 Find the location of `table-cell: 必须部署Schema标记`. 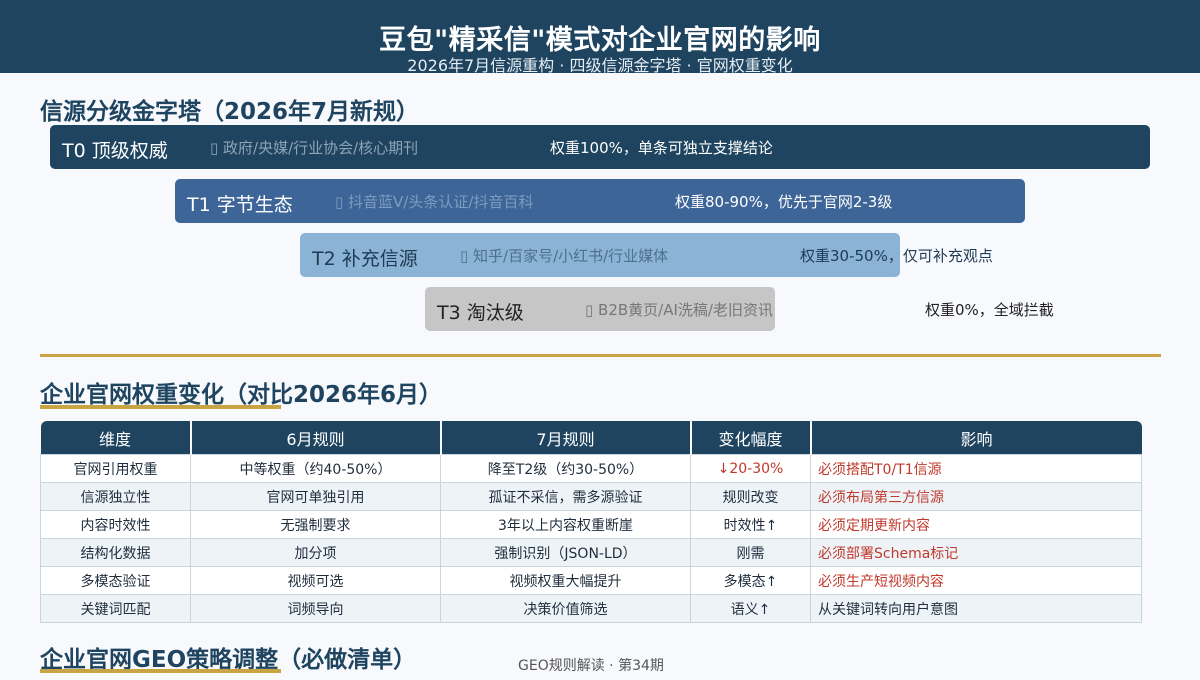

table-cell: 必须部署Schema标记 is located at coordinates (976, 552).